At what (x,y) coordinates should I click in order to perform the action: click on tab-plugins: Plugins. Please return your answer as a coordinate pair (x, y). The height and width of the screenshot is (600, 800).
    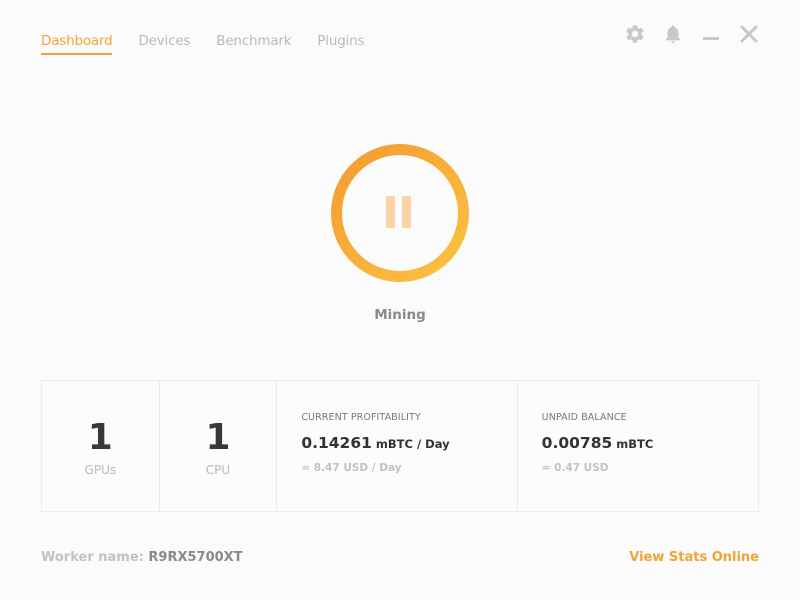
    Looking at the image, I should click on (340, 44).